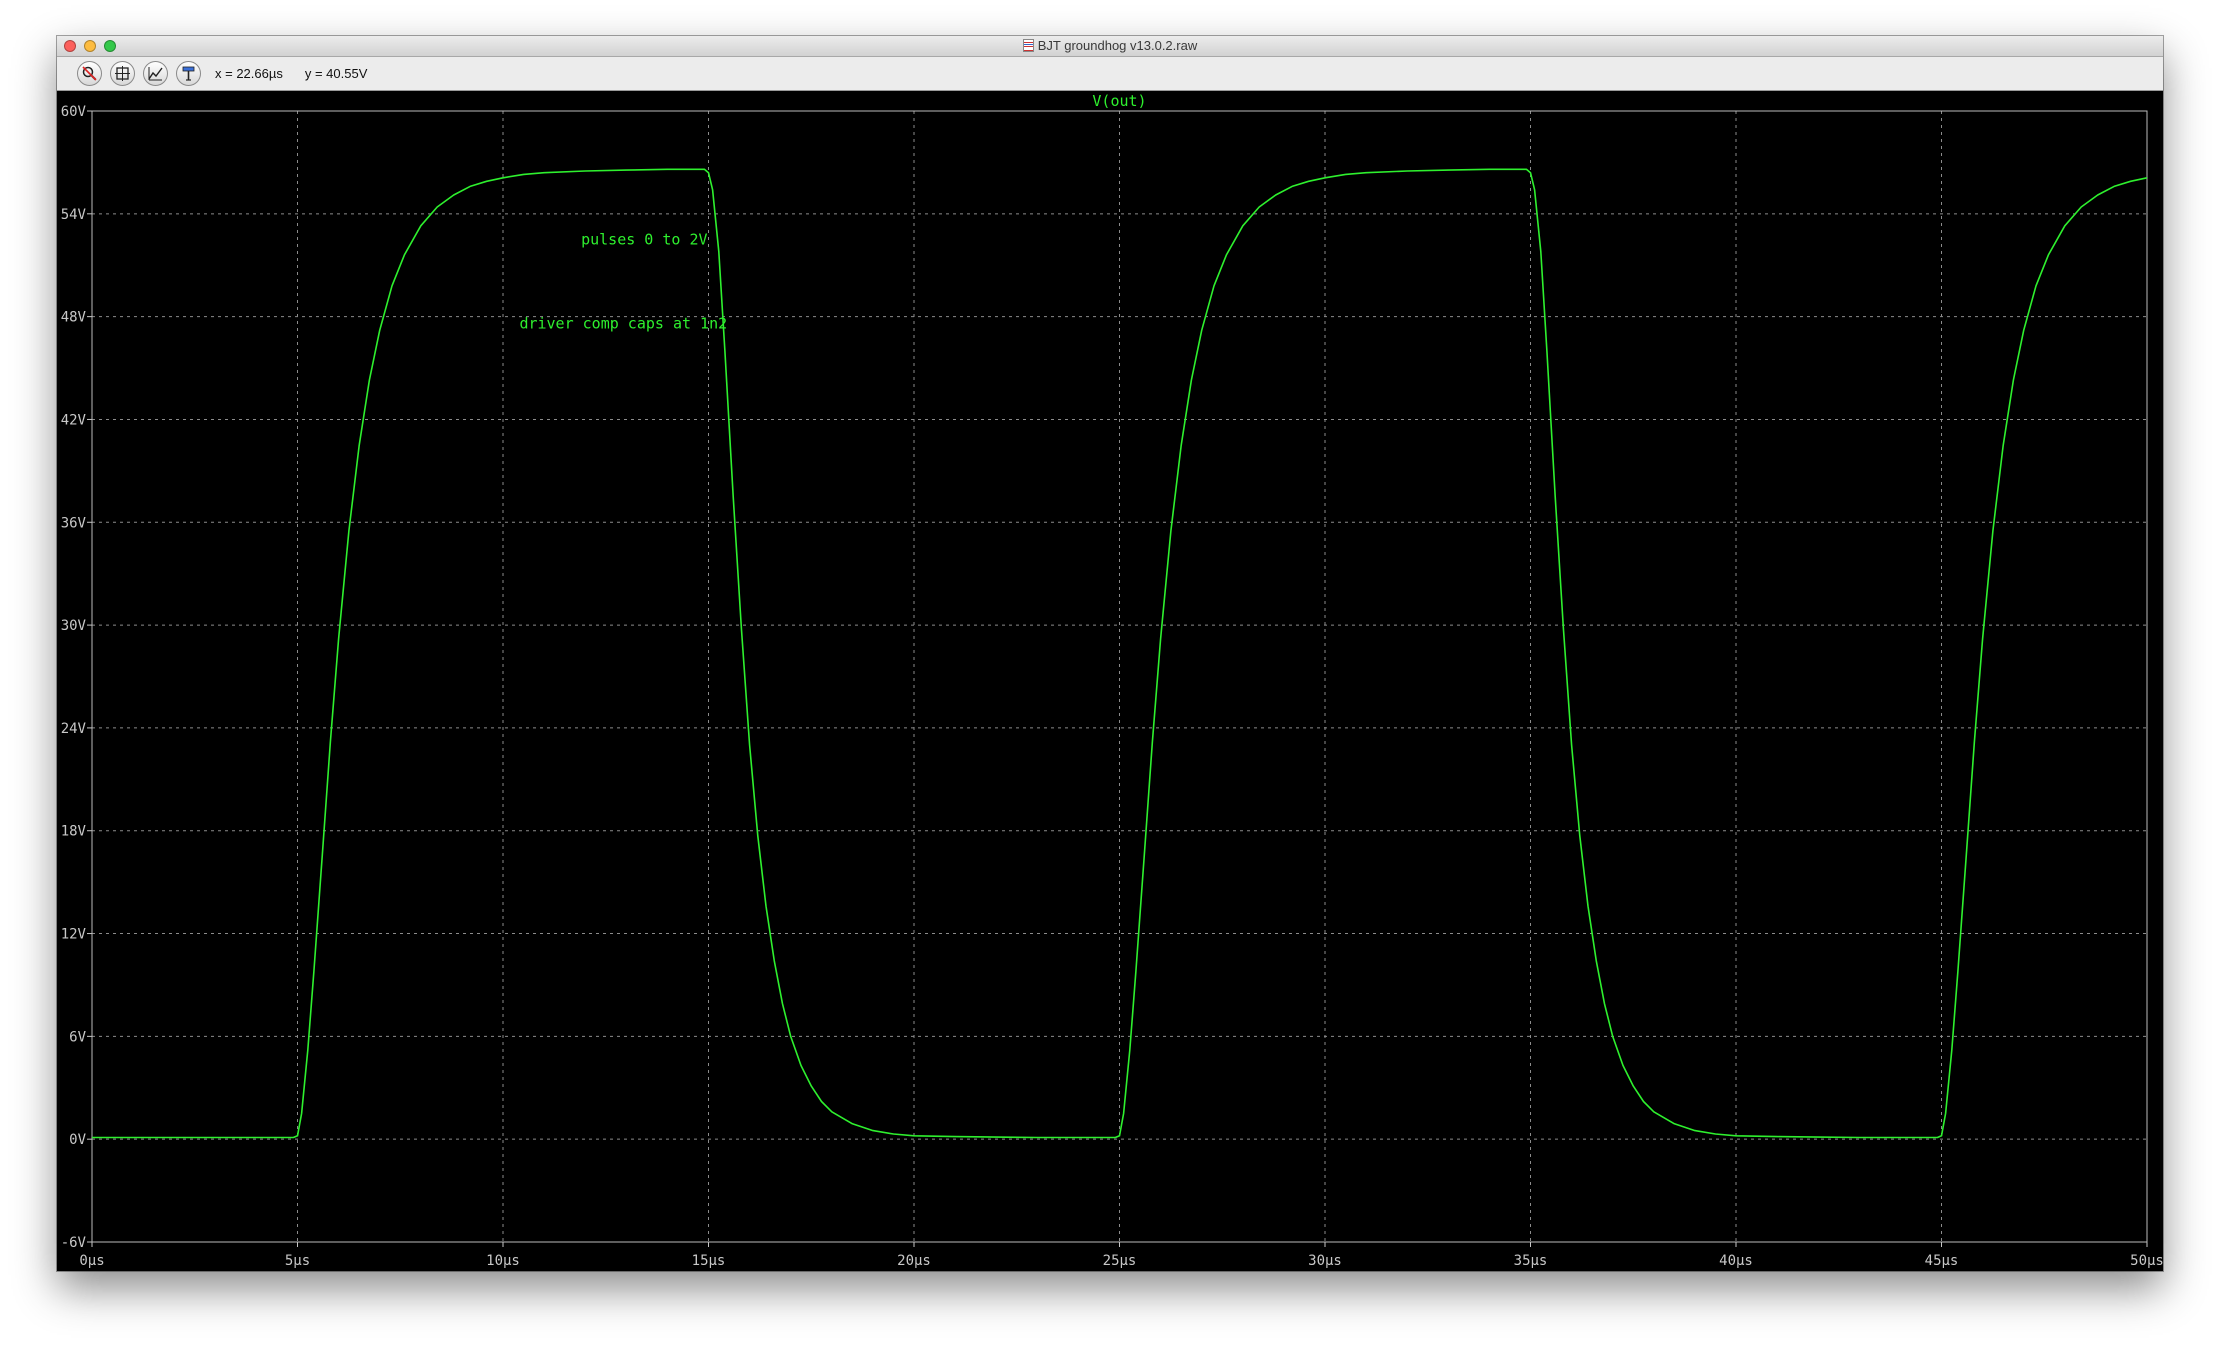 This screenshot has width=2220, height=1349. Describe the element at coordinates (74, 626) in the screenshot. I see `y-tick-label: 30V` at that location.